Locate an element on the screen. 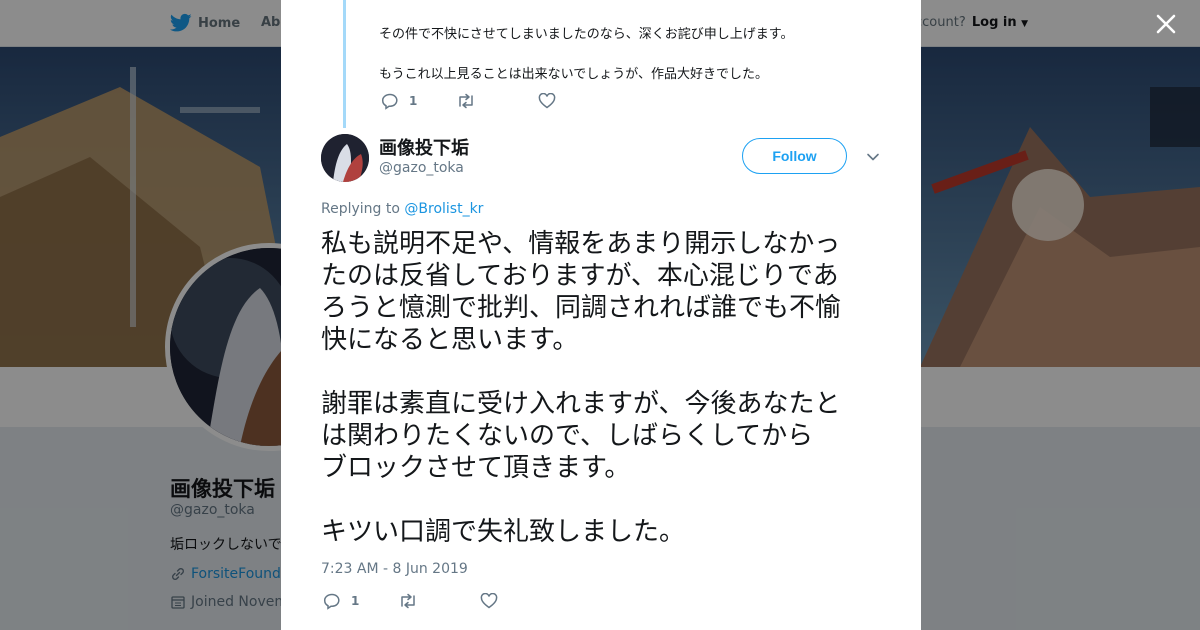  tweet-actions: 1 is located at coordinates (410, 601).